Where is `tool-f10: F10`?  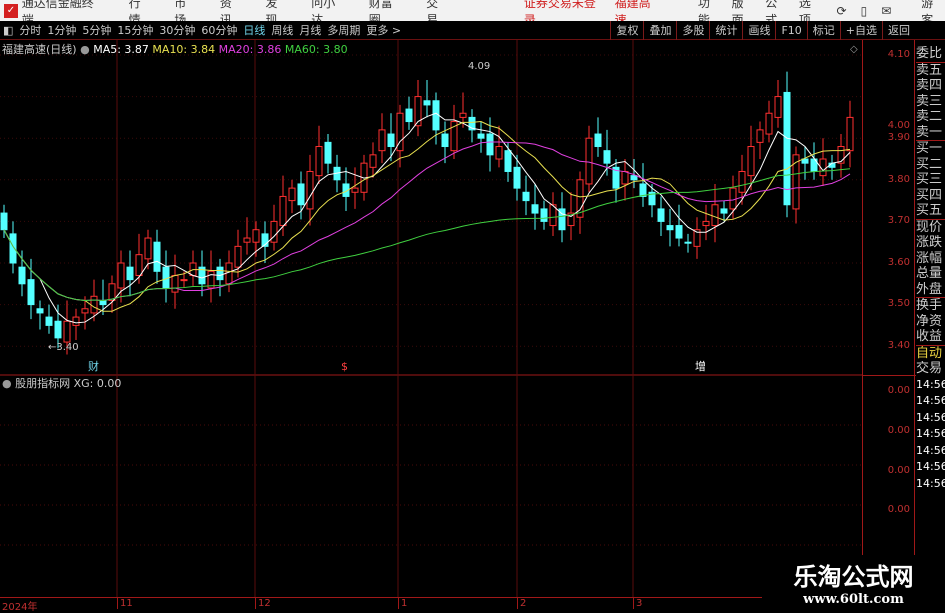 tool-f10: F10 is located at coordinates (790, 30).